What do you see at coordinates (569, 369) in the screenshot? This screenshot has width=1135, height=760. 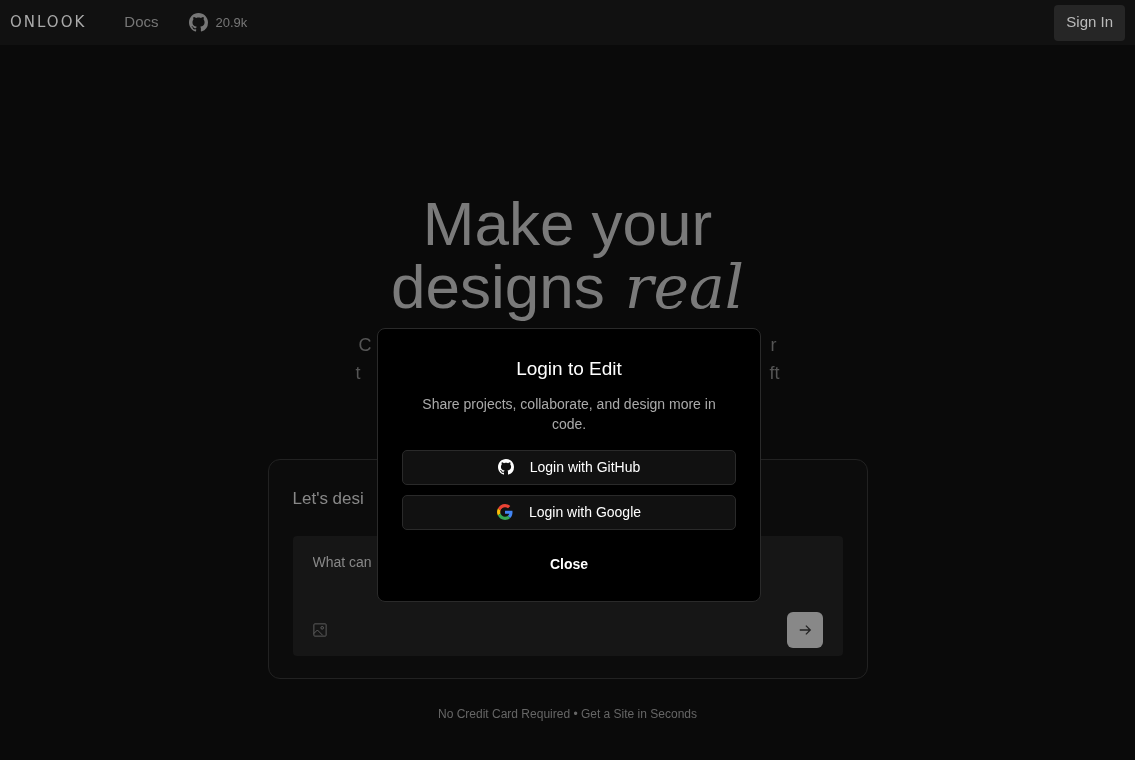 I see `dialog-title: Login to Edit` at bounding box center [569, 369].